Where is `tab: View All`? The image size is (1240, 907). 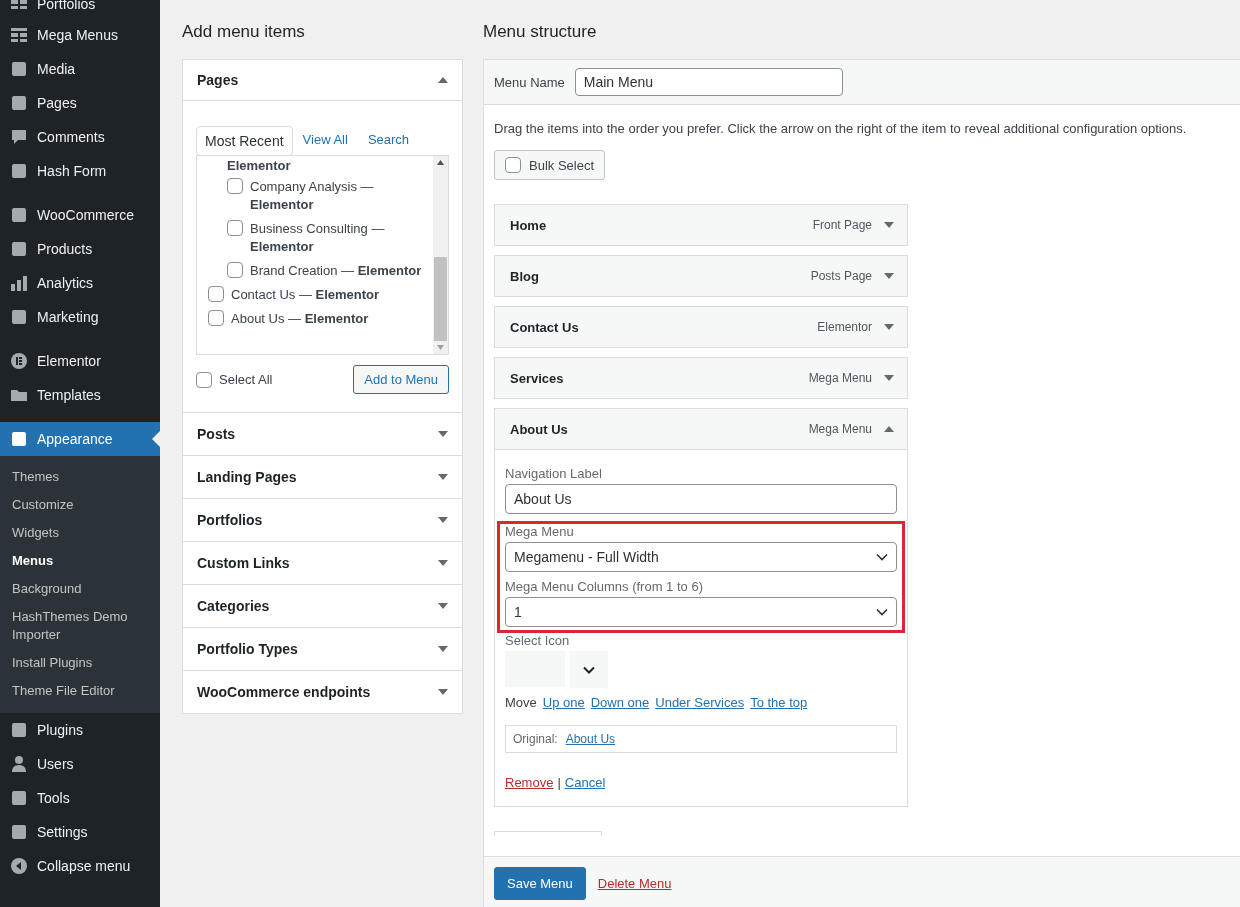 tab: View All is located at coordinates (325, 140).